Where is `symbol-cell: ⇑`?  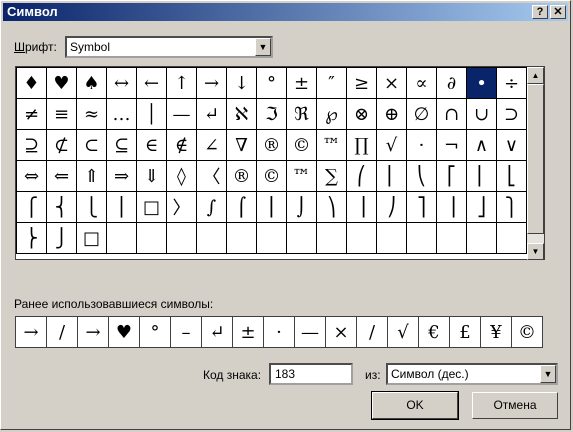
symbol-cell: ⇑ is located at coordinates (91, 176).